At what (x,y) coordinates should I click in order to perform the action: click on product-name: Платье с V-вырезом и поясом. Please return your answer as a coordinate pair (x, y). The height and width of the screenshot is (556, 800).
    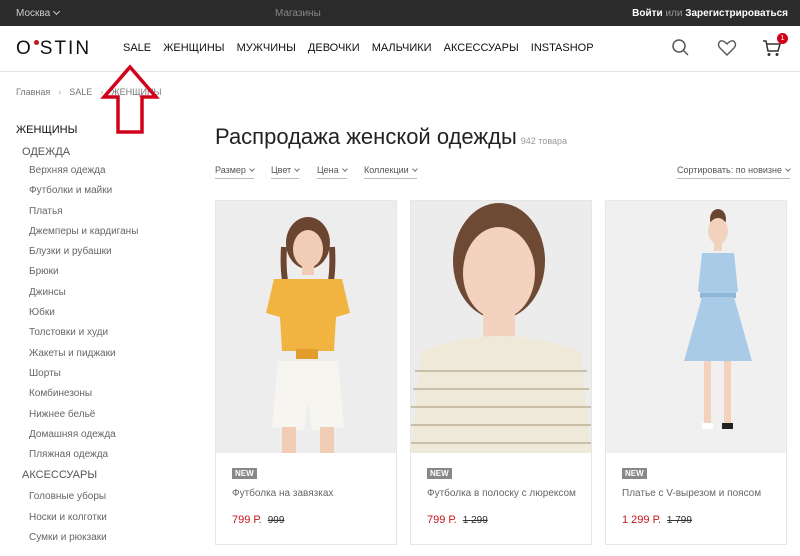
    Looking at the image, I should click on (697, 502).